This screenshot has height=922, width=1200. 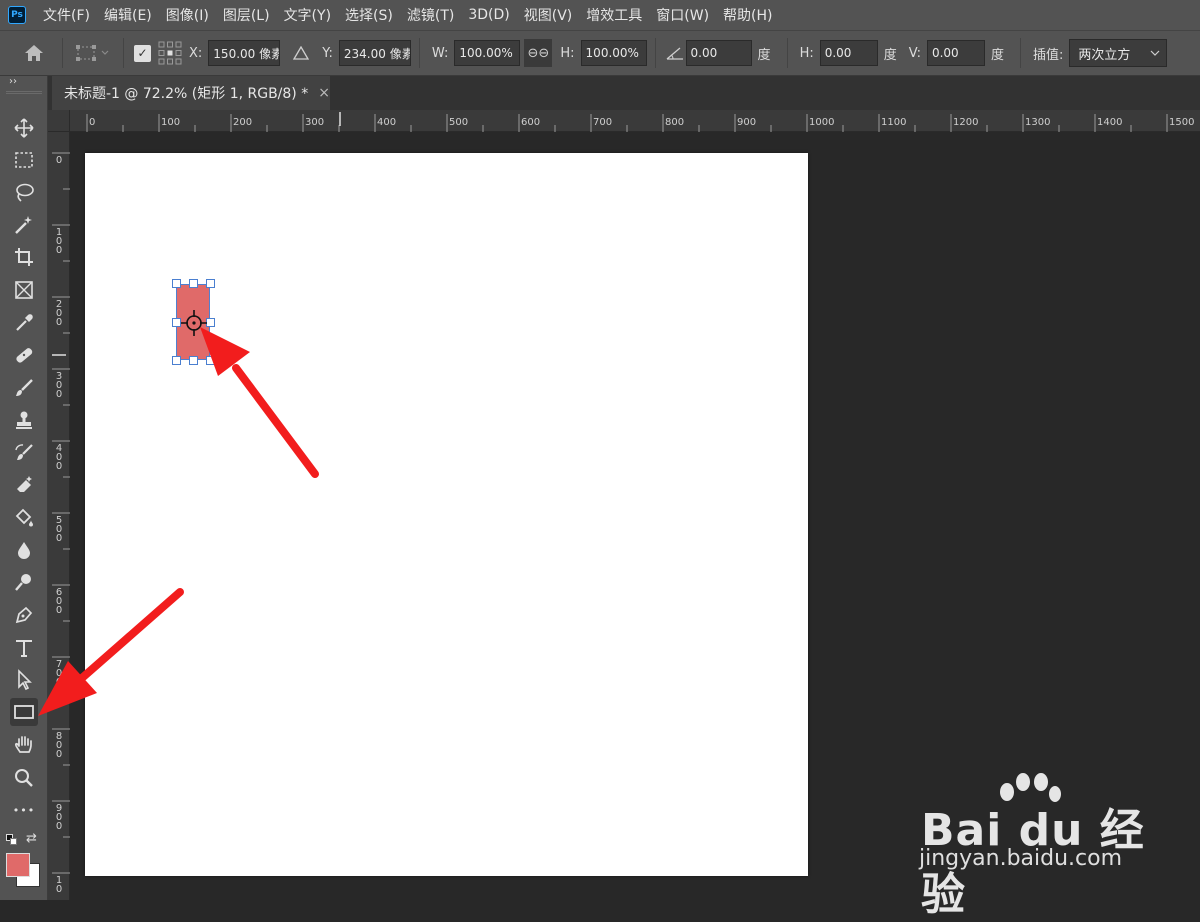 I want to click on menu-type: 文字(Y), so click(x=307, y=15).